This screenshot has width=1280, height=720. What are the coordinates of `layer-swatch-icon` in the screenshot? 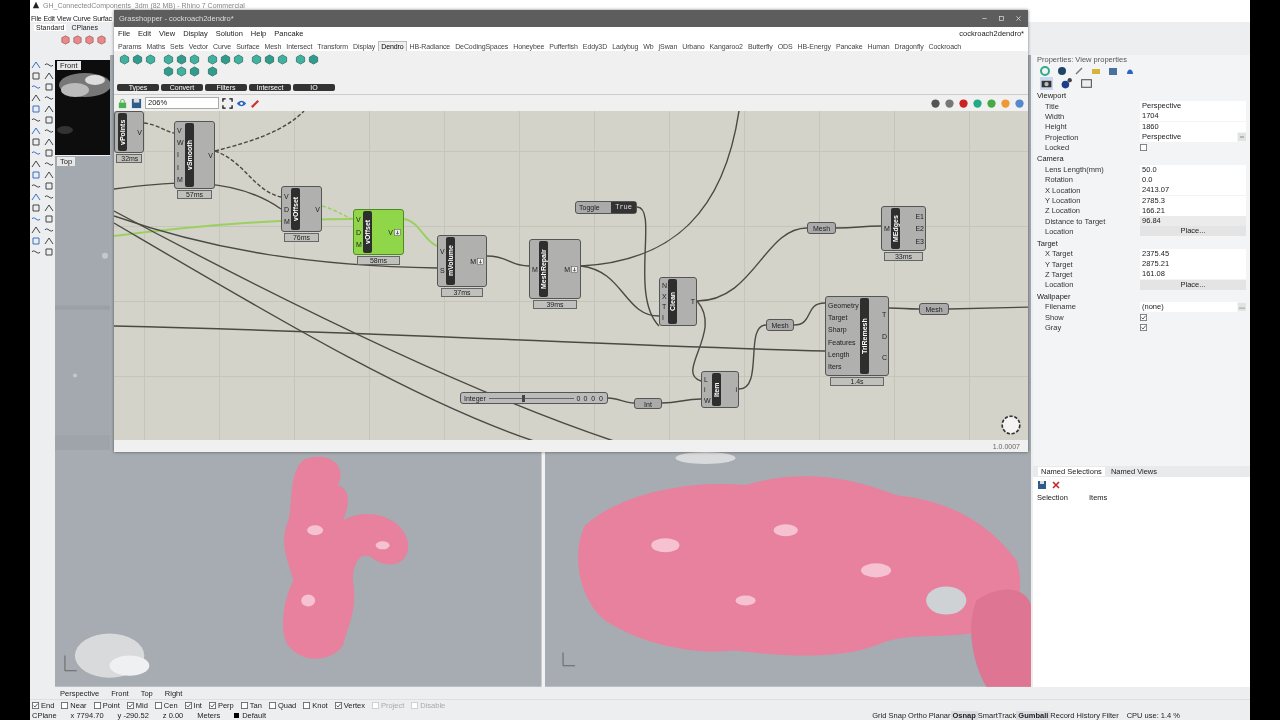 It's located at (237, 715).